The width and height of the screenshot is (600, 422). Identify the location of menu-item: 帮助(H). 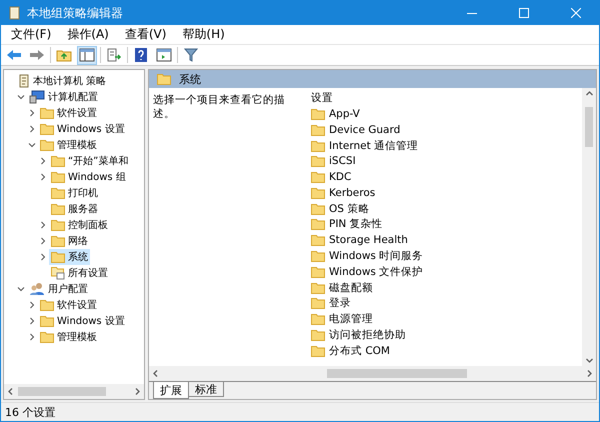
(203, 34).